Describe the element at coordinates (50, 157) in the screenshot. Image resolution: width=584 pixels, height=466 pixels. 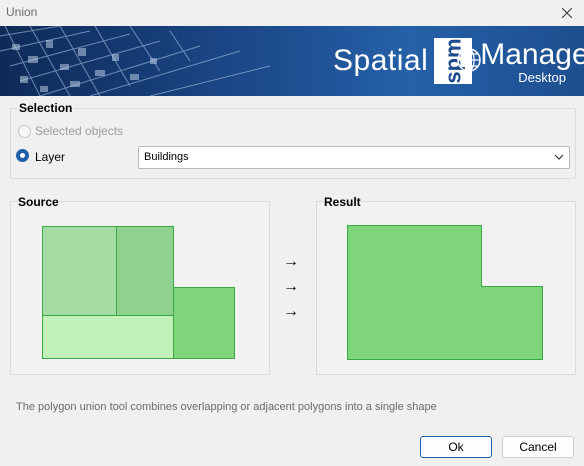
I see `label-layer: Layer` at that location.